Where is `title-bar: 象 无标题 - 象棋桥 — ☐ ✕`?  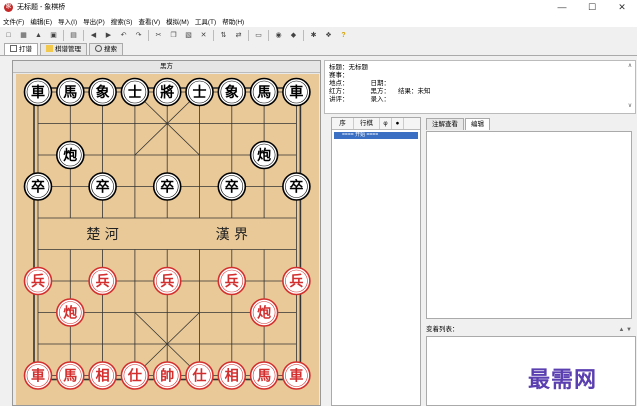 title-bar: 象 无标题 - 象棋桥 — ☐ ✕ is located at coordinates (318, 7).